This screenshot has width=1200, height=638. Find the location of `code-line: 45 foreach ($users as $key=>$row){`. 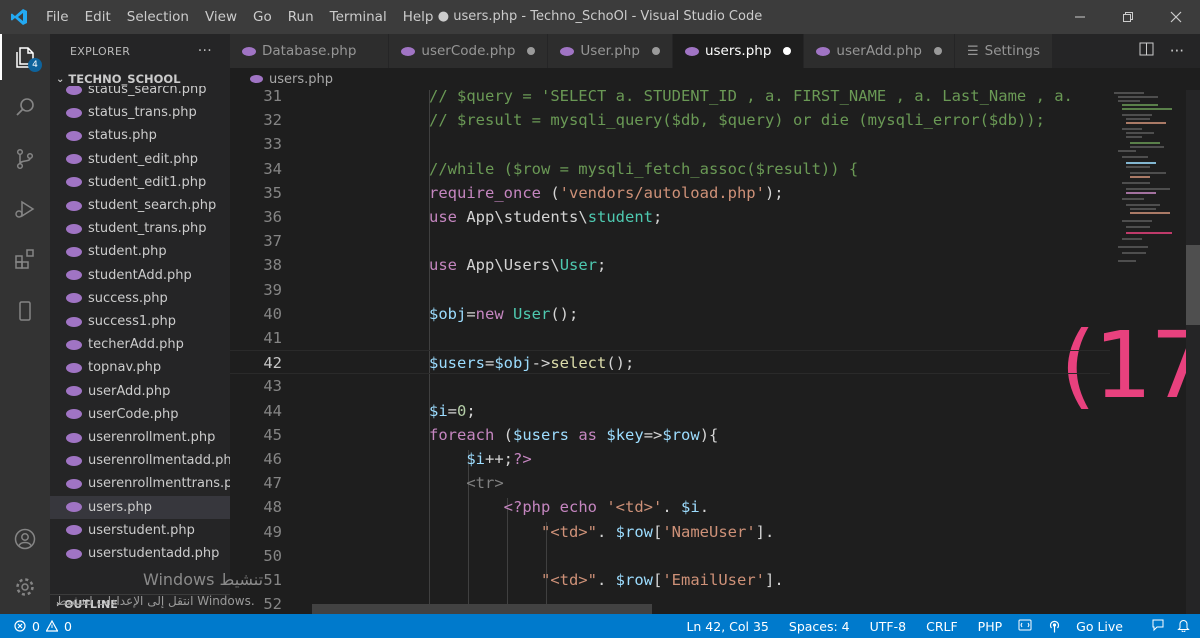

code-line: 45 foreach ($users as $key=>$row){ is located at coordinates (670, 435).